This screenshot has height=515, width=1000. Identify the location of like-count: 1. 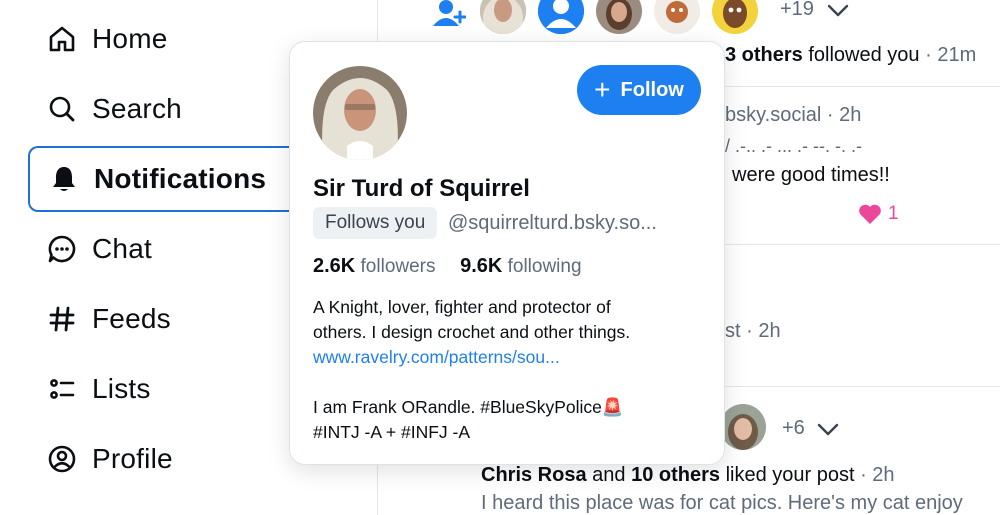
(893, 213).